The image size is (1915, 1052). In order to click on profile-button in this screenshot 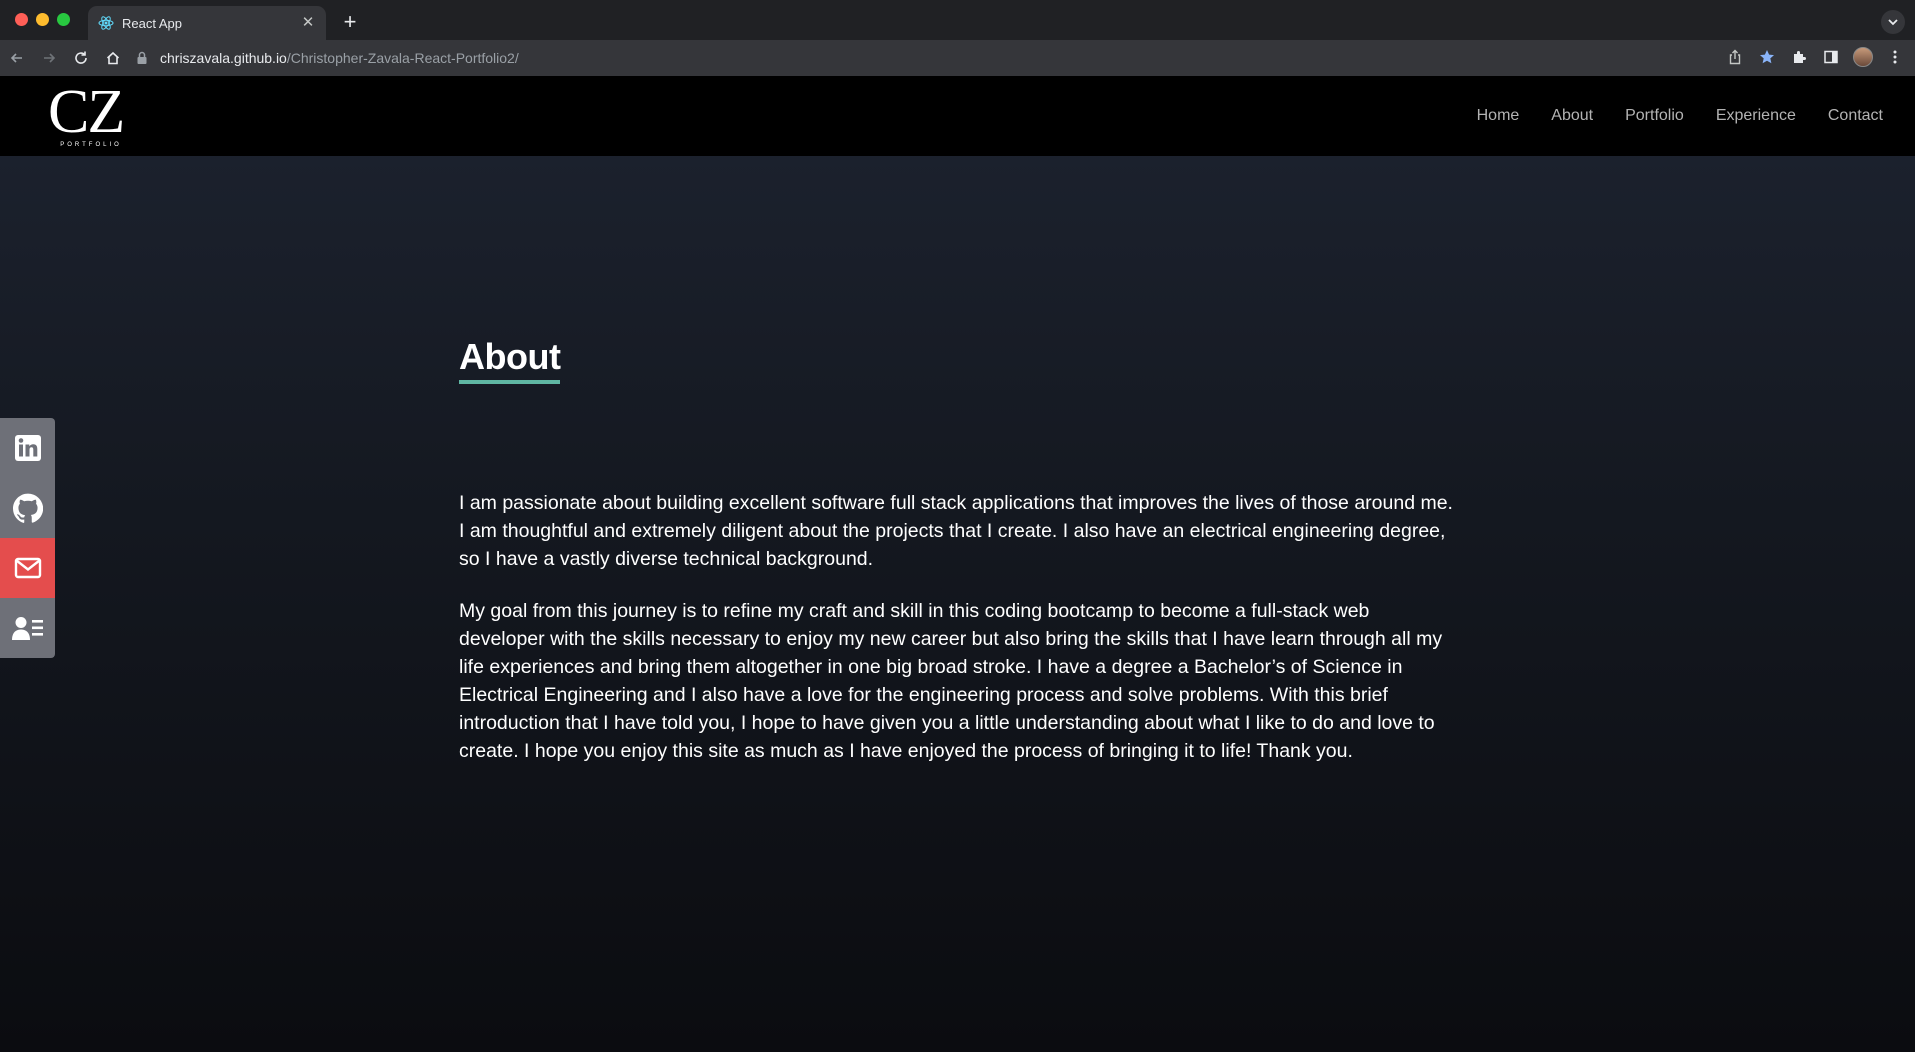, I will do `click(1863, 57)`.